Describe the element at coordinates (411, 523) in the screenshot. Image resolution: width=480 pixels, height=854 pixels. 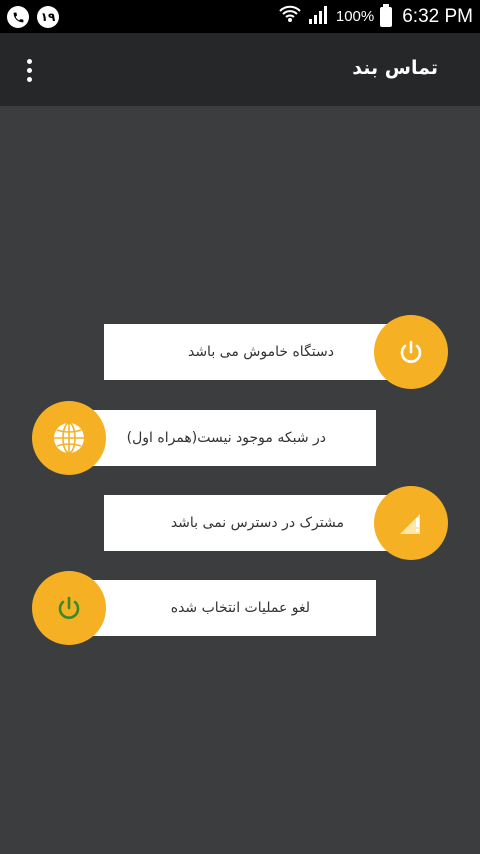
I see `no-signal-icon` at that location.